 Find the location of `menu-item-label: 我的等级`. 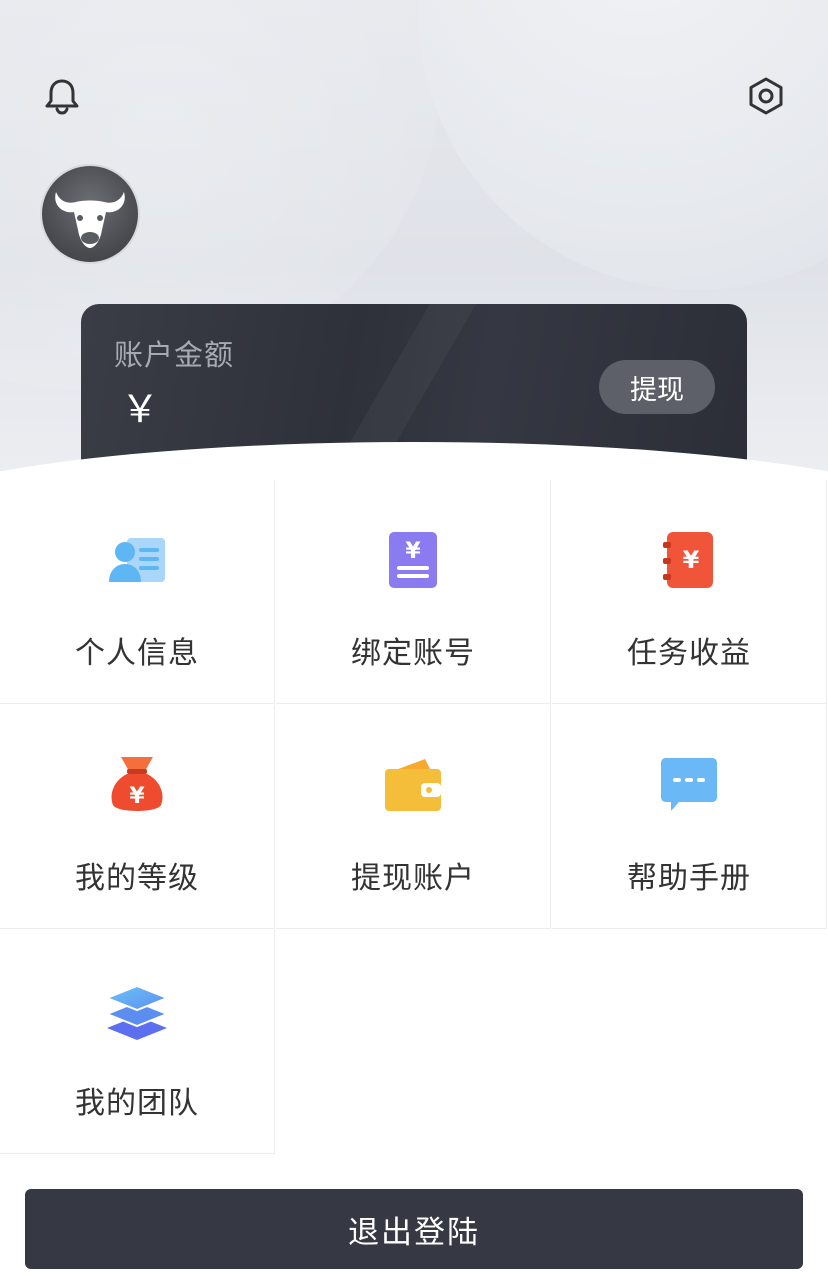

menu-item-label: 我的等级 is located at coordinates (137, 878).